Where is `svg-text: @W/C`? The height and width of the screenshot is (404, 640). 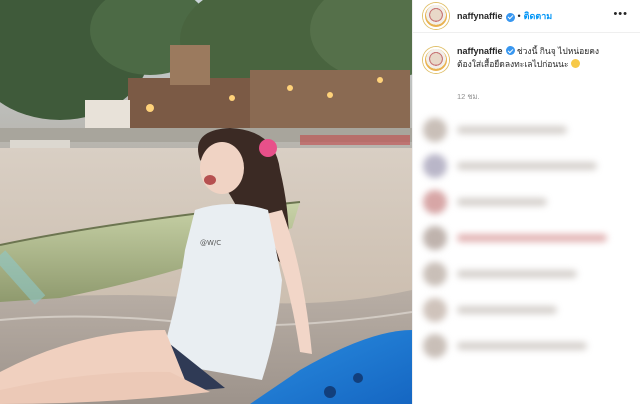 svg-text: @W/C is located at coordinates (210, 243).